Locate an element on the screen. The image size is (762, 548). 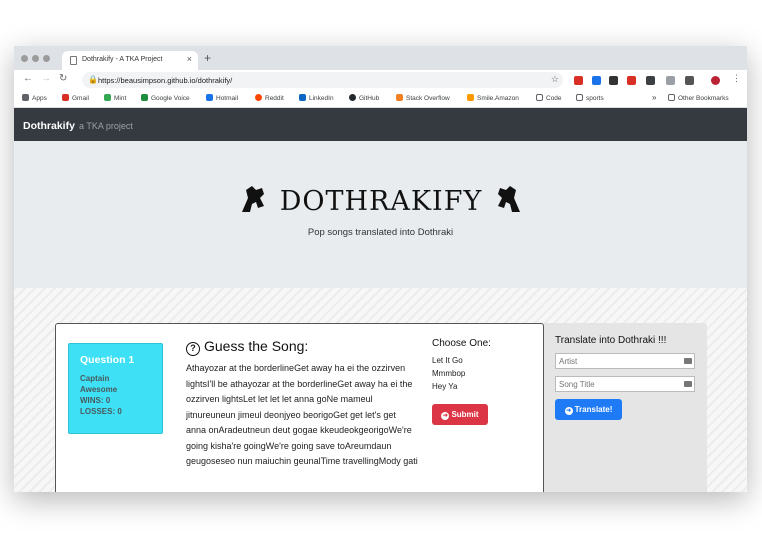
dothrakify-logo: DOTHRAKIFY is located at coordinates (381, 201).